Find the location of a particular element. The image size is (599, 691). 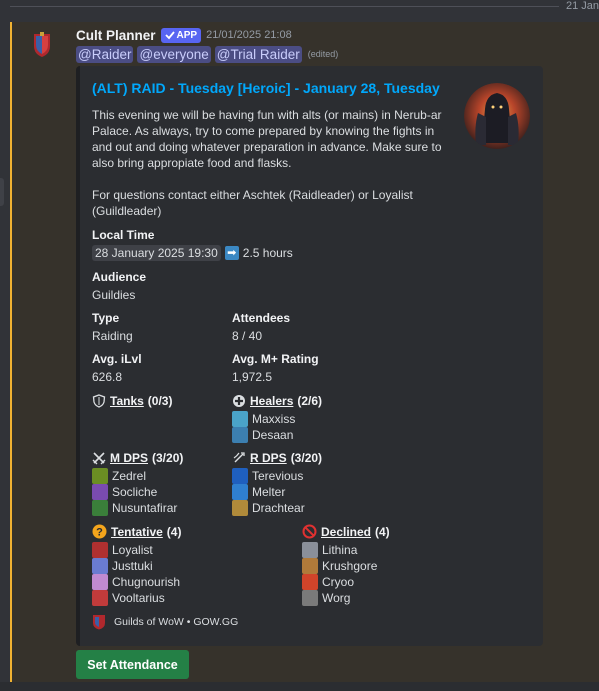

member-name: Chugnourish is located at coordinates (146, 582).